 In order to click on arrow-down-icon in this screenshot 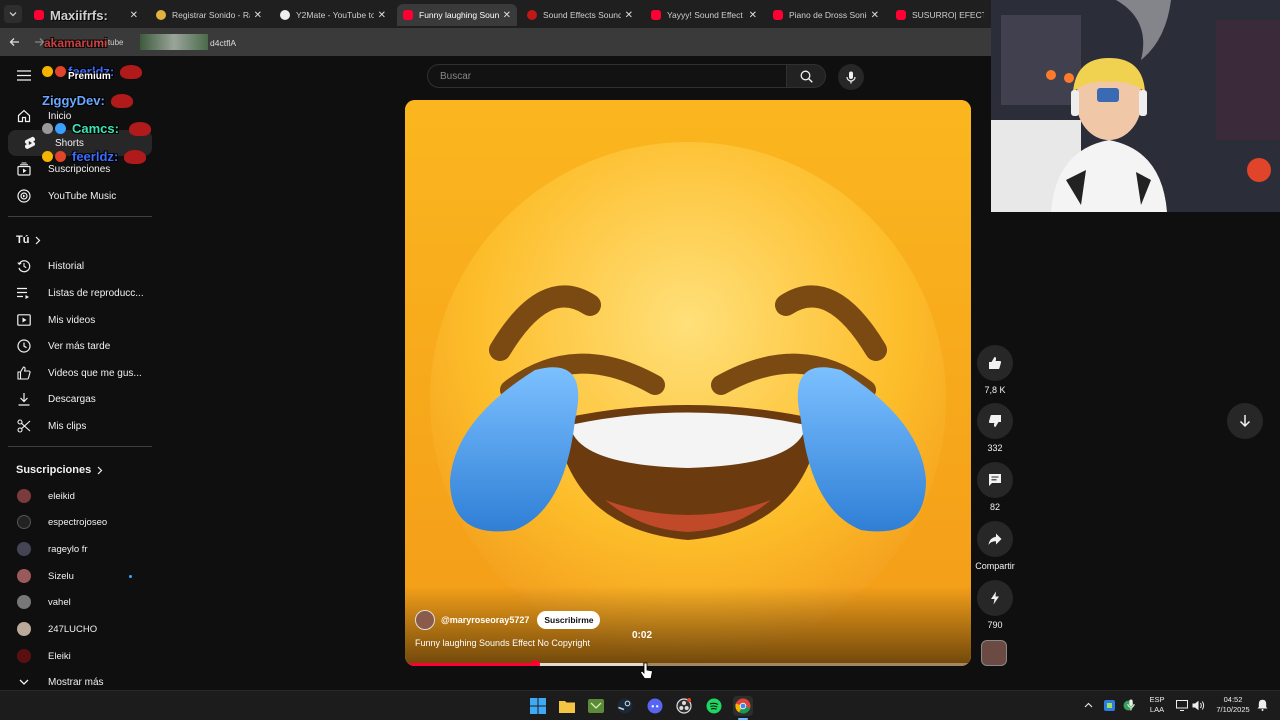, I will do `click(1245, 421)`.